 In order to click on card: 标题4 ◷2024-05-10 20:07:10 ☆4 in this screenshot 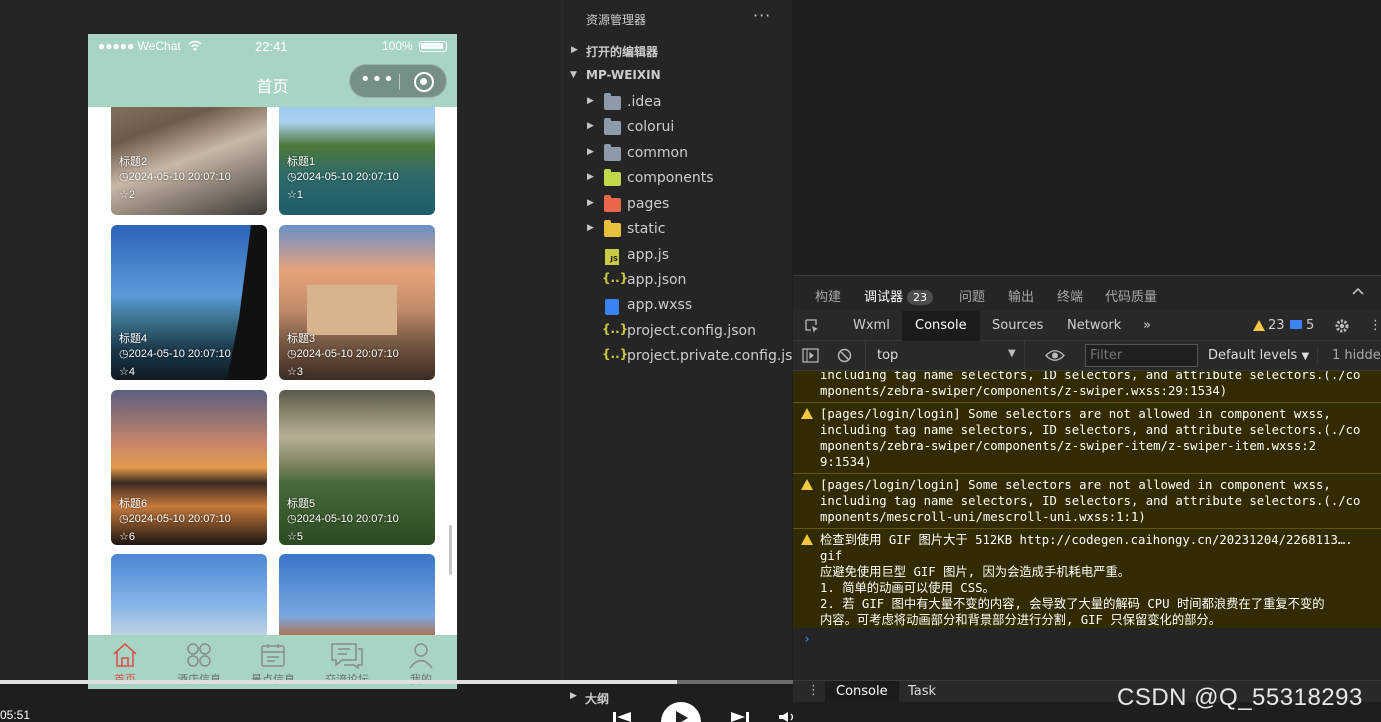, I will do `click(189, 302)`.